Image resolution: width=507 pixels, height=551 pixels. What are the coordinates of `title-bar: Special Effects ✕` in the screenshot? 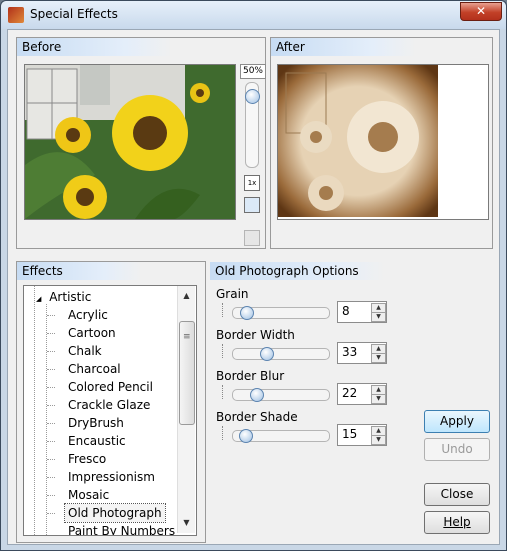 It's located at (253, 15).